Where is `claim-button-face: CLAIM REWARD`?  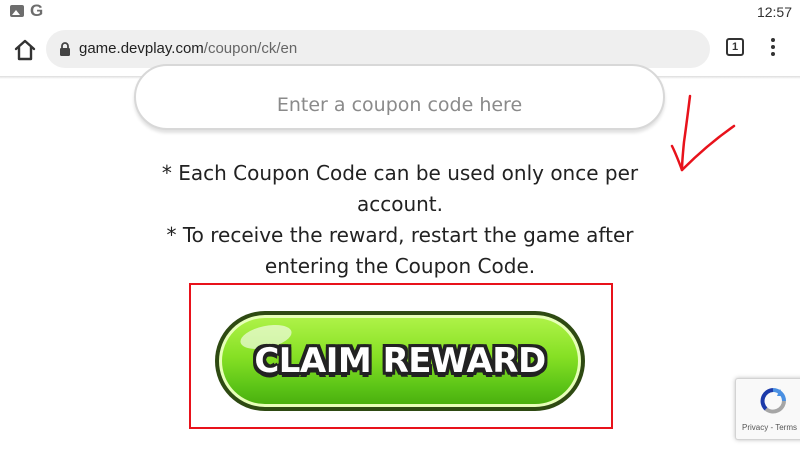 claim-button-face: CLAIM REWARD is located at coordinates (400, 361).